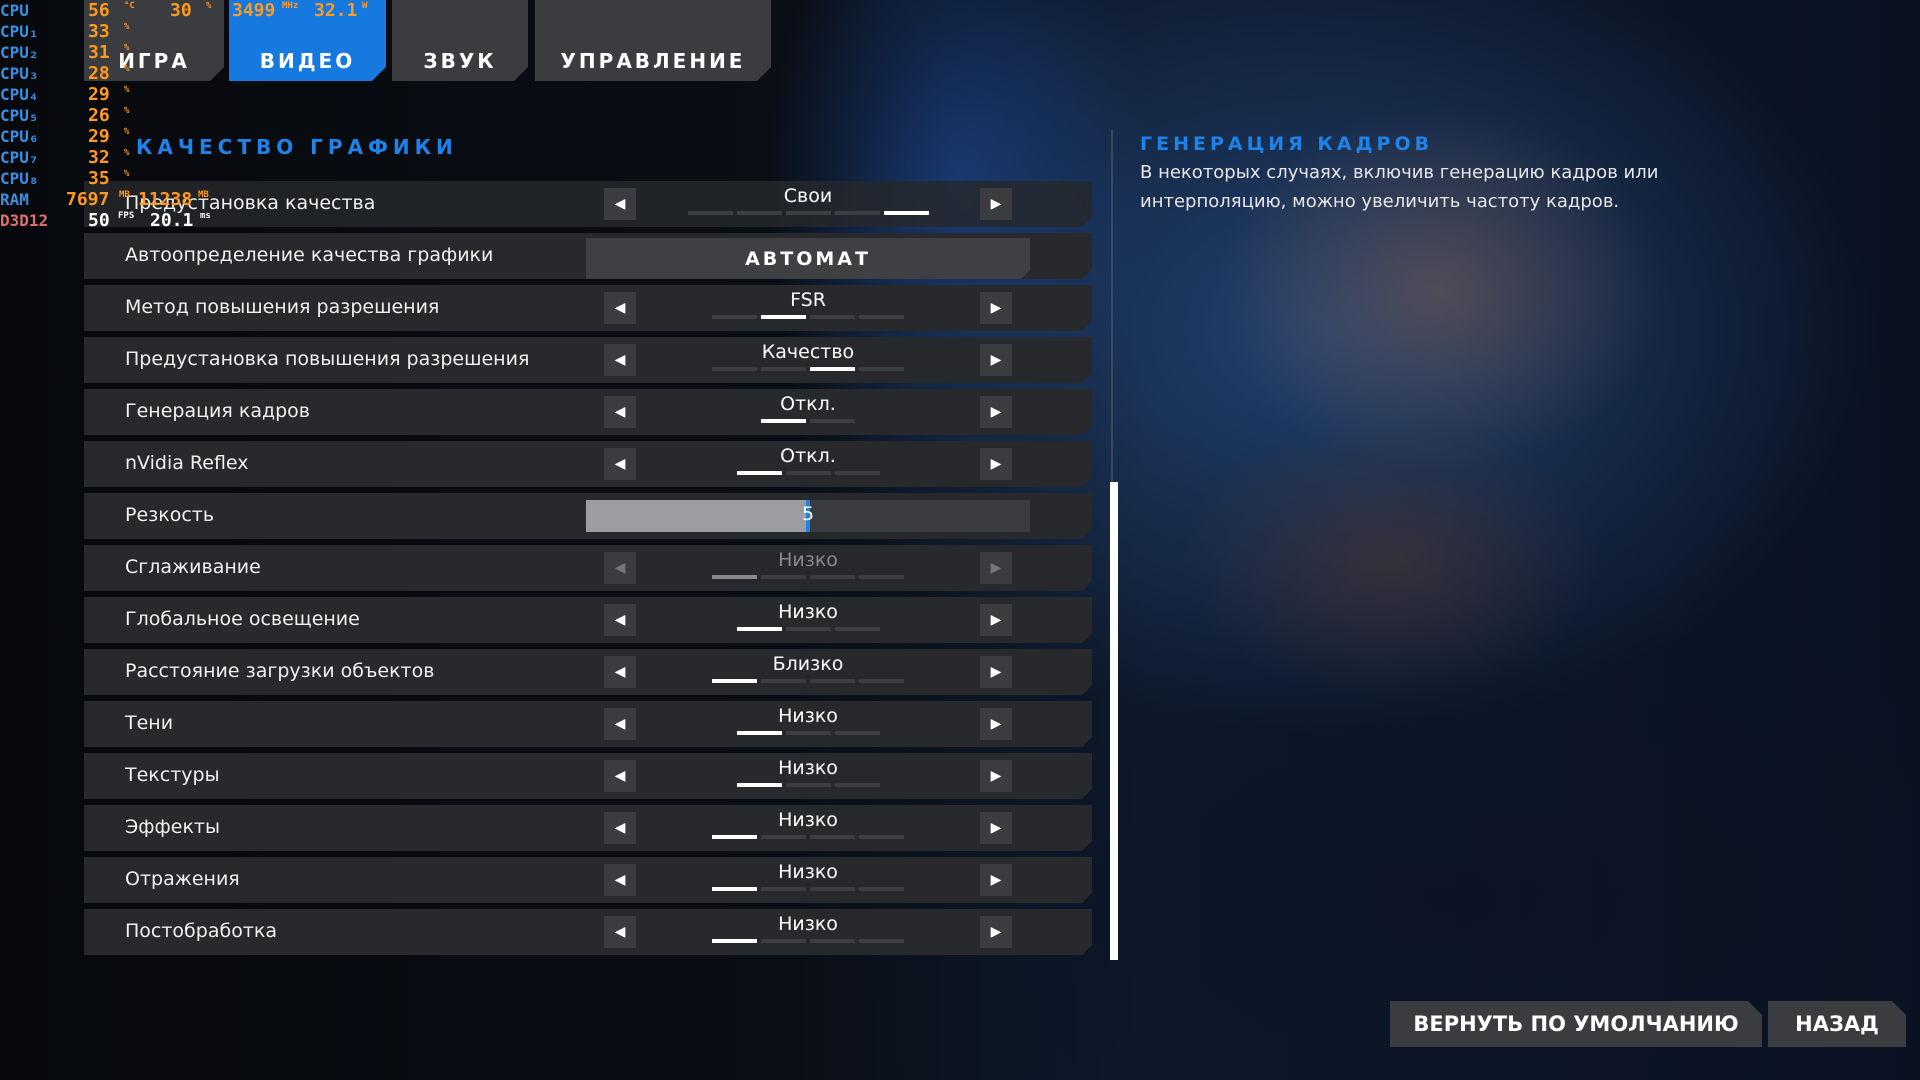 This screenshot has height=1080, width=1920. I want to click on setting-row: Постобработка ◀ Низко ▶, so click(588, 932).